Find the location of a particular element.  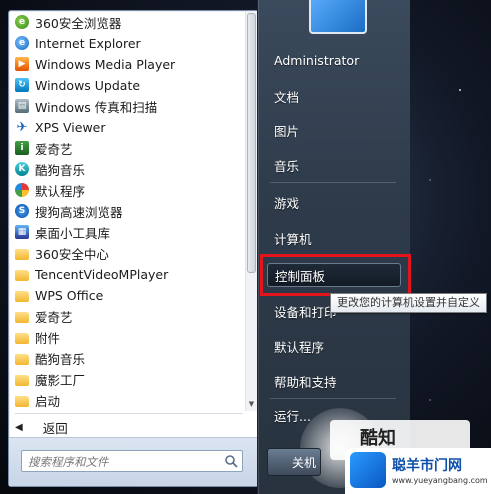

program-label: 默认程序 is located at coordinates (60, 191).